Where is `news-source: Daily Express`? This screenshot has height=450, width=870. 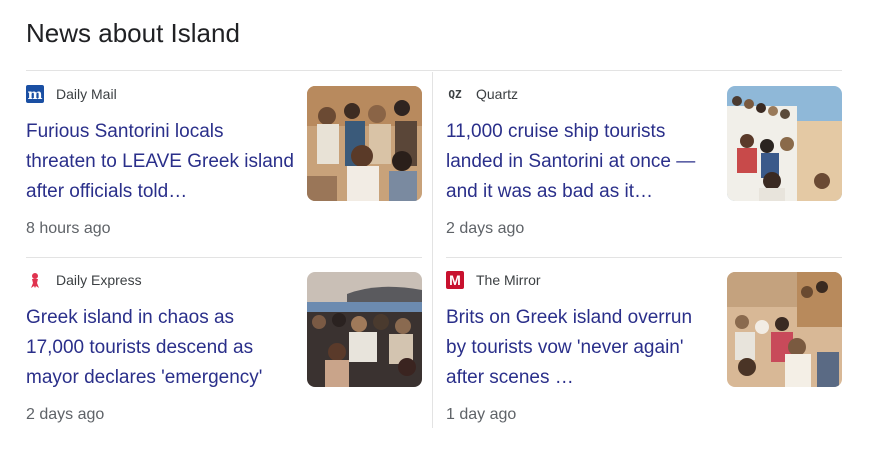 news-source: Daily Express is located at coordinates (84, 280).